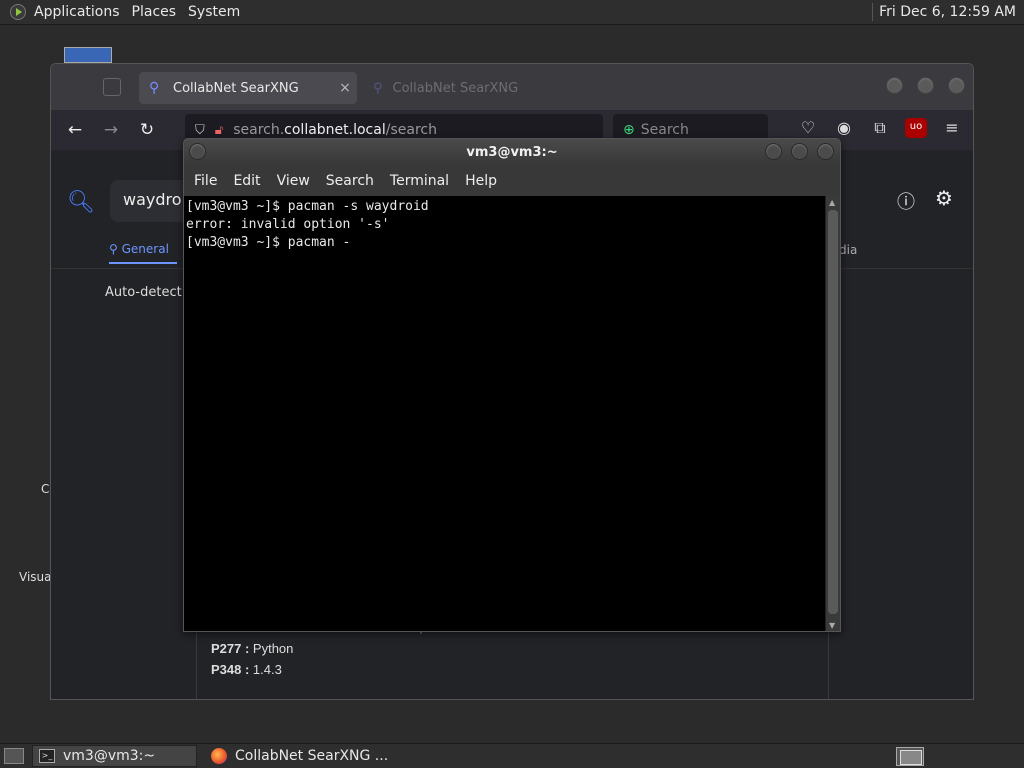 The image size is (1024, 768). I want to click on window-menu-button, so click(197, 151).